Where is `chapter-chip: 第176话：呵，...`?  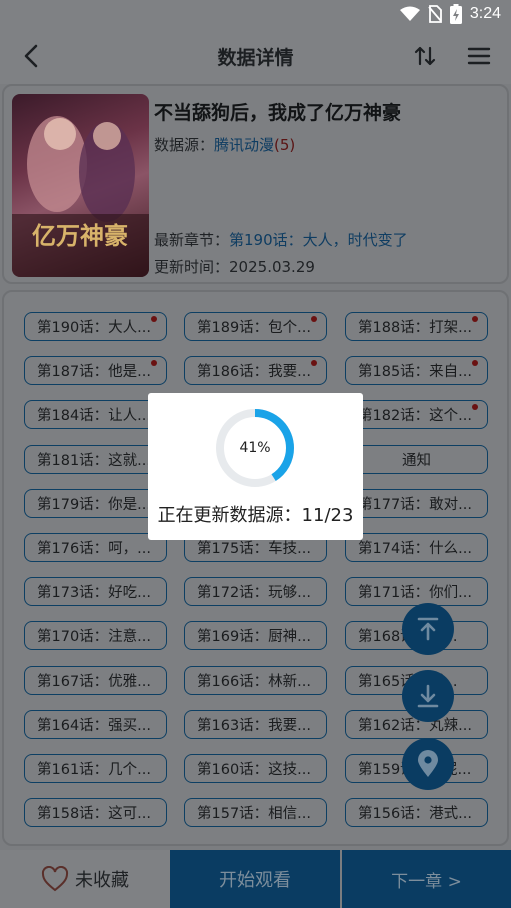
chapter-chip: 第176话：呵，... is located at coordinates (95, 547).